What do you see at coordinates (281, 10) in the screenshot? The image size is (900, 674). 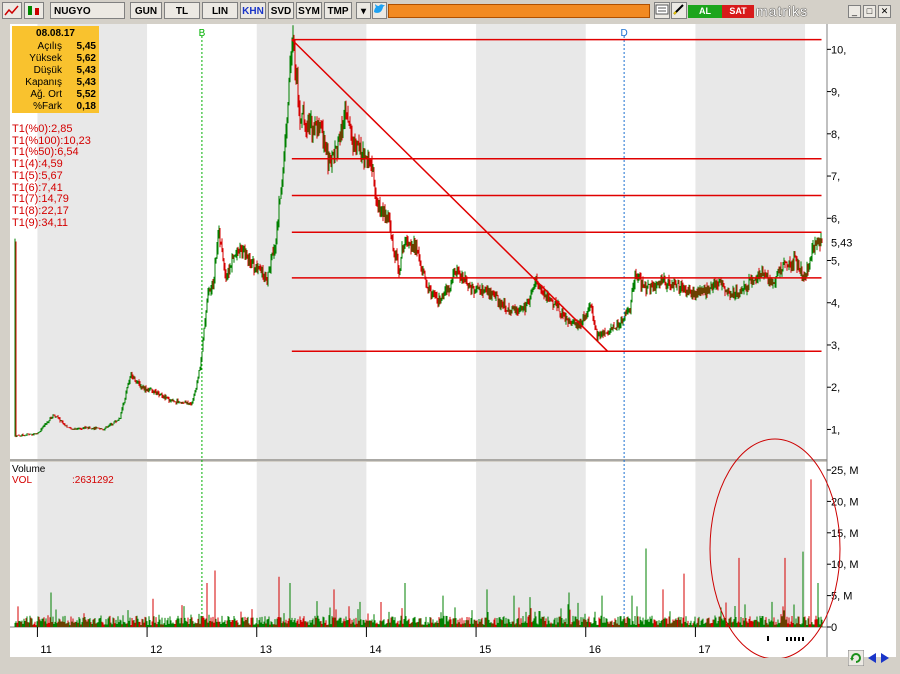 I see `toolbar-button-svd: SVD` at bounding box center [281, 10].